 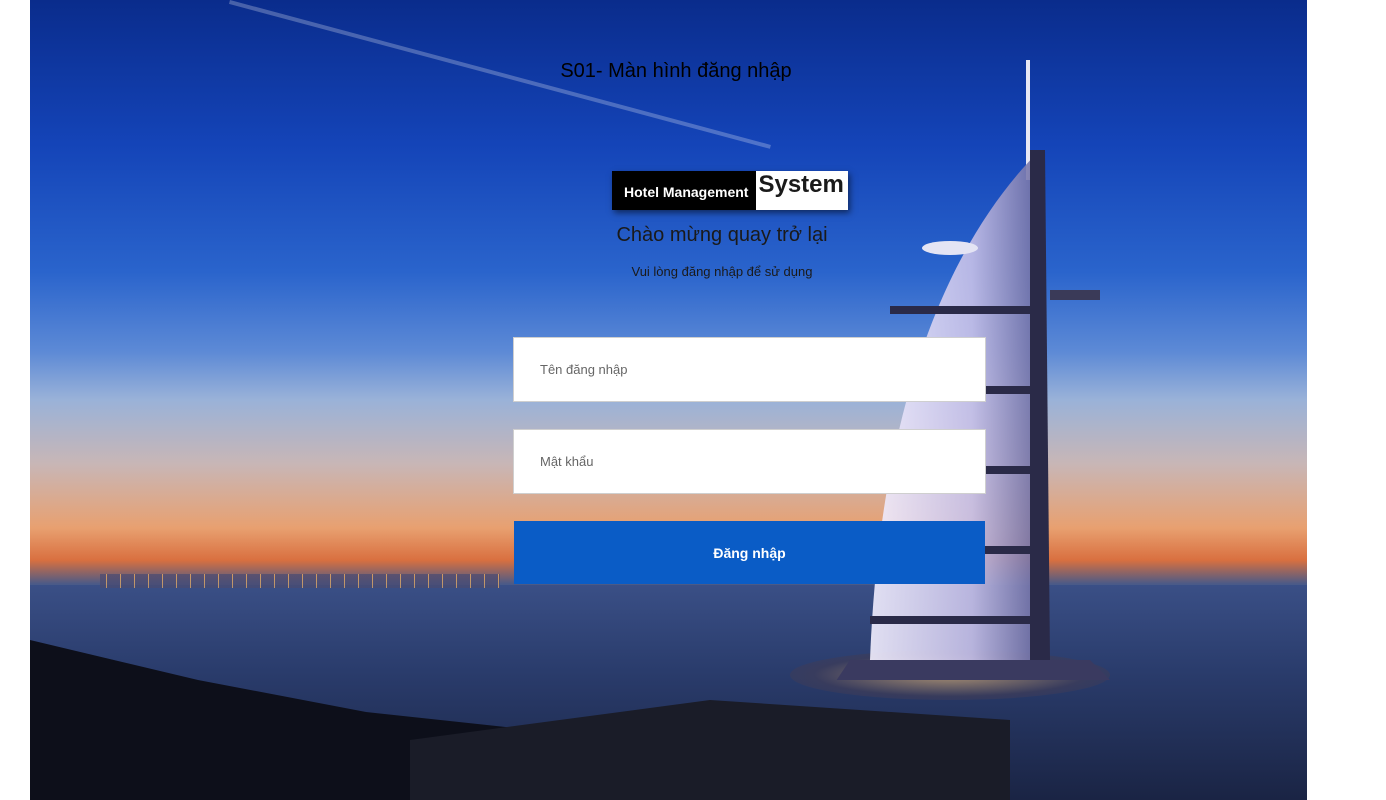 I want to click on welcome-heading: Chào mừng quay trở lại, so click(x=722, y=235).